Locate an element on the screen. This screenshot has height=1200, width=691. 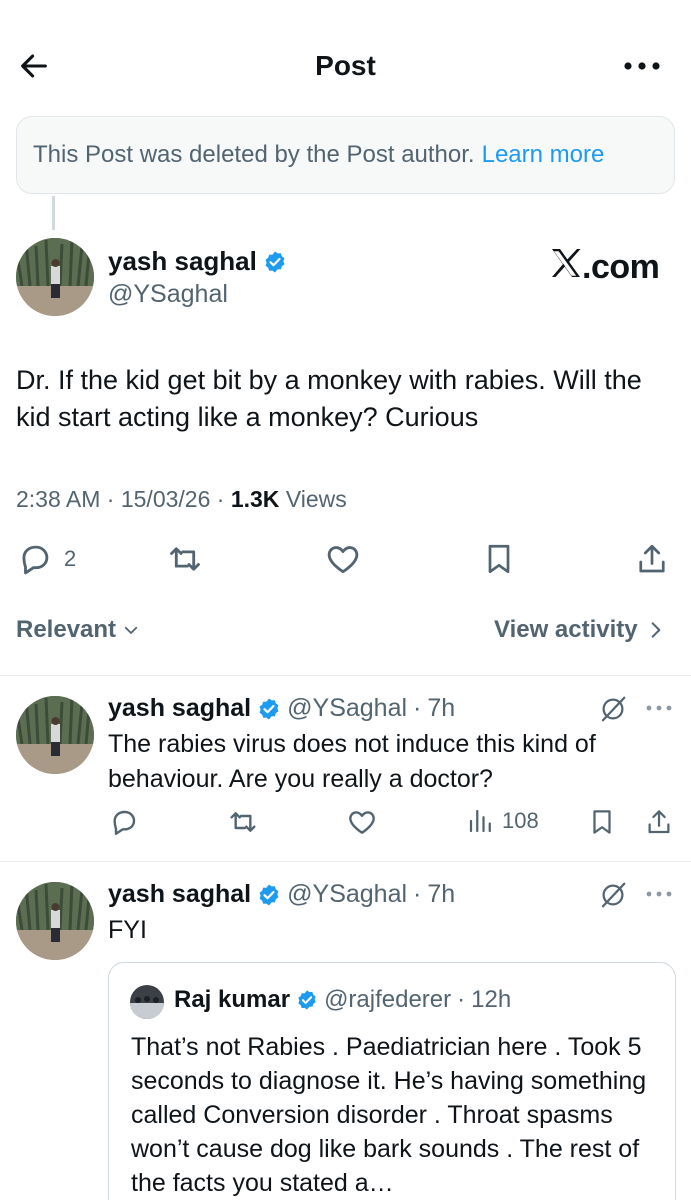
page-title: Post is located at coordinates (345, 65).